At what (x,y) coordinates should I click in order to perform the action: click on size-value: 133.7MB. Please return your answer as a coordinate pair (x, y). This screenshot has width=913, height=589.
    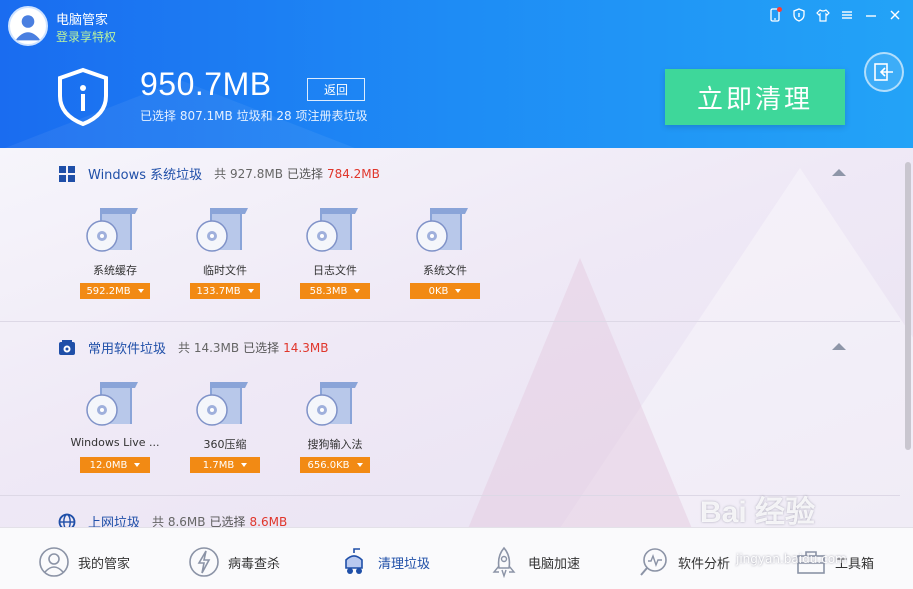
    Looking at the image, I should click on (218, 291).